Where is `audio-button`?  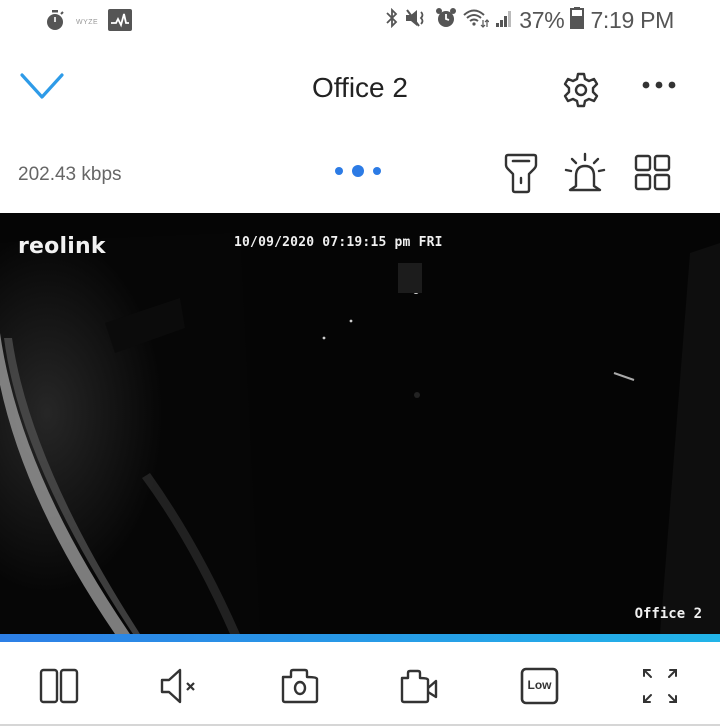 audio-button is located at coordinates (180, 686).